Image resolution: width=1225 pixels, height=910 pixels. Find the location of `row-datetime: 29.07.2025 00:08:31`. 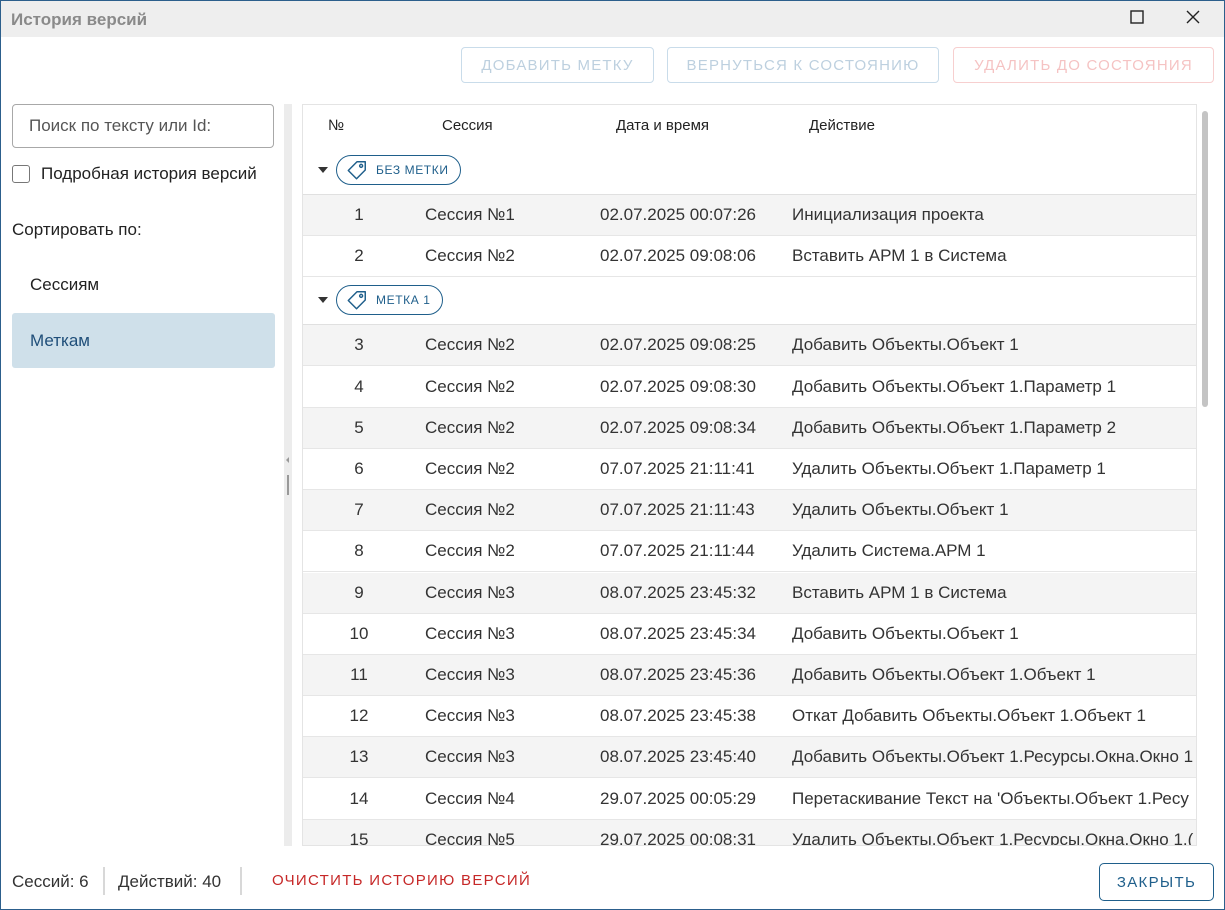

row-datetime: 29.07.2025 00:08:31 is located at coordinates (678, 837).